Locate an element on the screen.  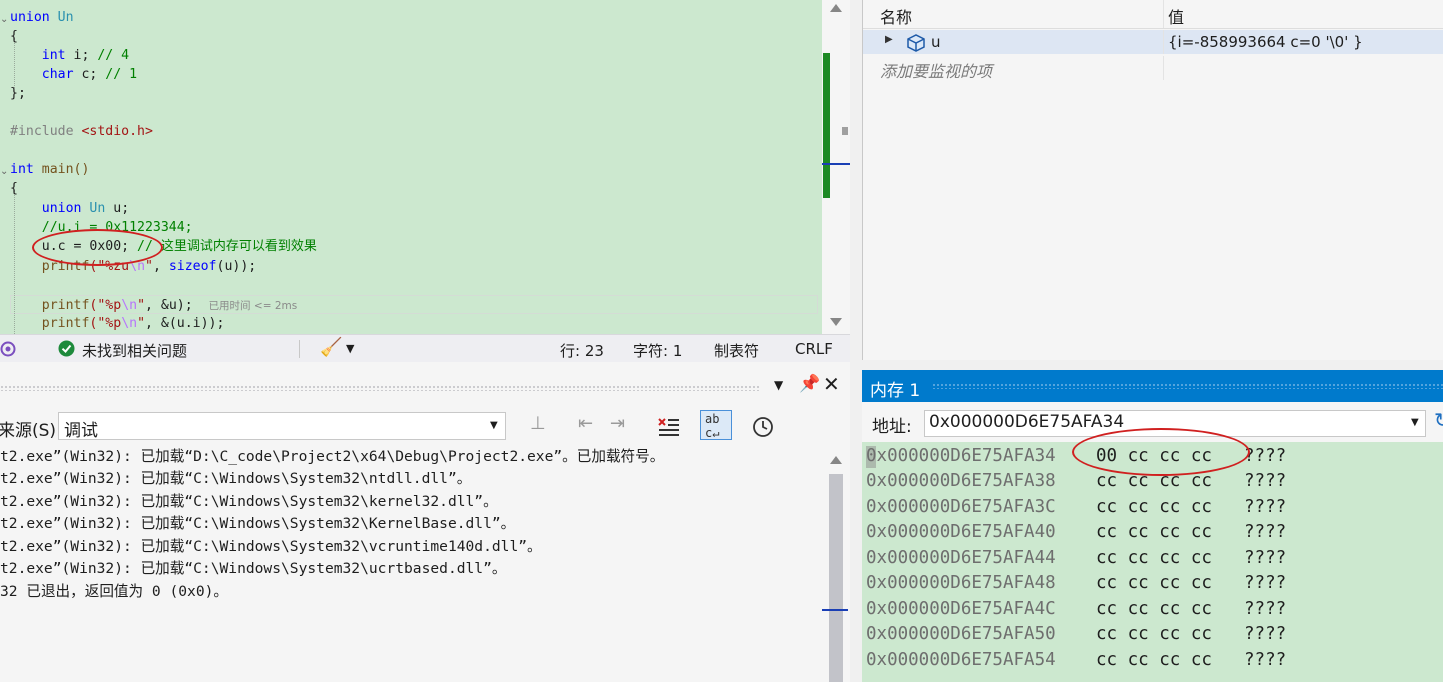
memory-row: 0x000000D6E75AFA3C cc cc cc cc???? is located at coordinates (1076, 507).